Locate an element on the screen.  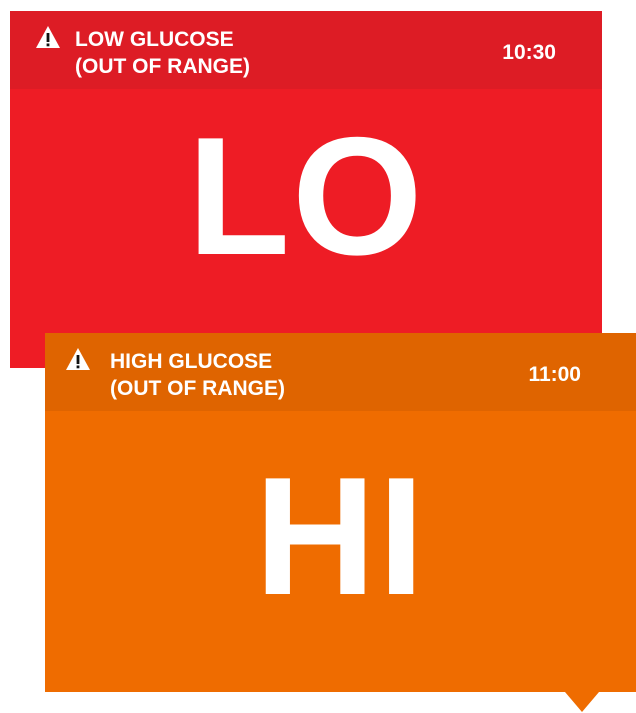
low-glucose-alert-header: LOW GLUCOSE (OUT OF RANGE) 10:30 is located at coordinates (306, 50).